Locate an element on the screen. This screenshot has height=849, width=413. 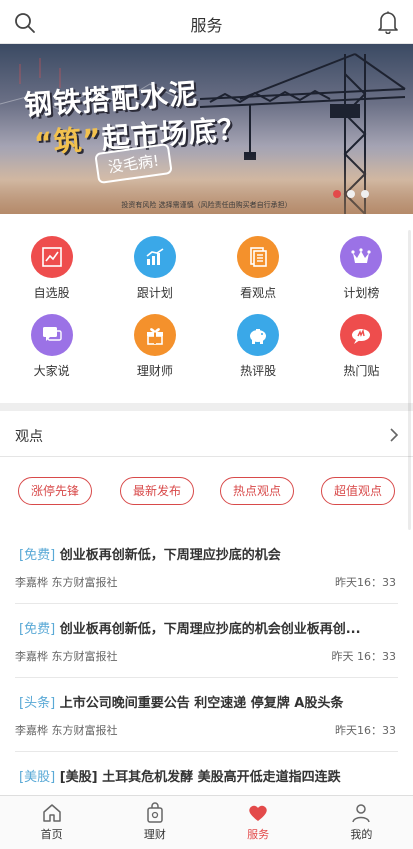
grid-item-everyone-says: 大家说 is located at coordinates (51, 343).